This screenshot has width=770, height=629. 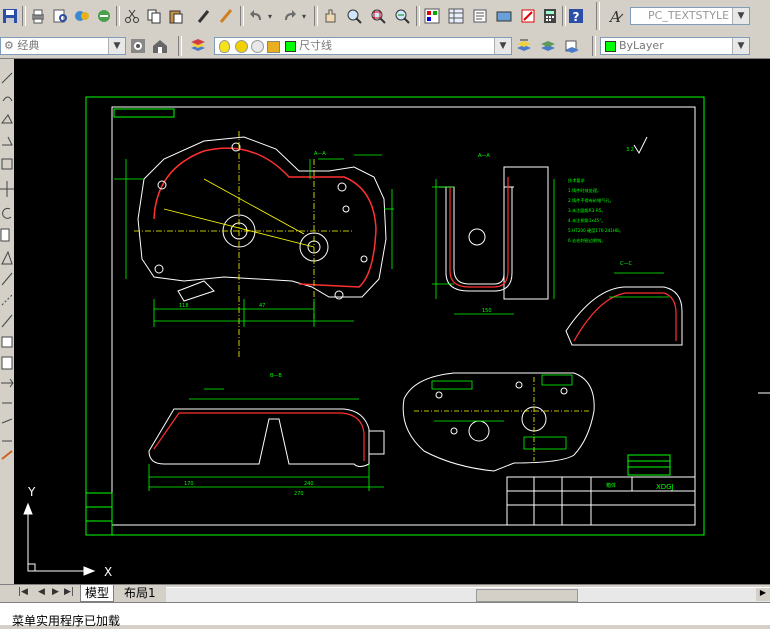 What do you see at coordinates (82, 16) in the screenshot?
I see `publish-icon` at bounding box center [82, 16].